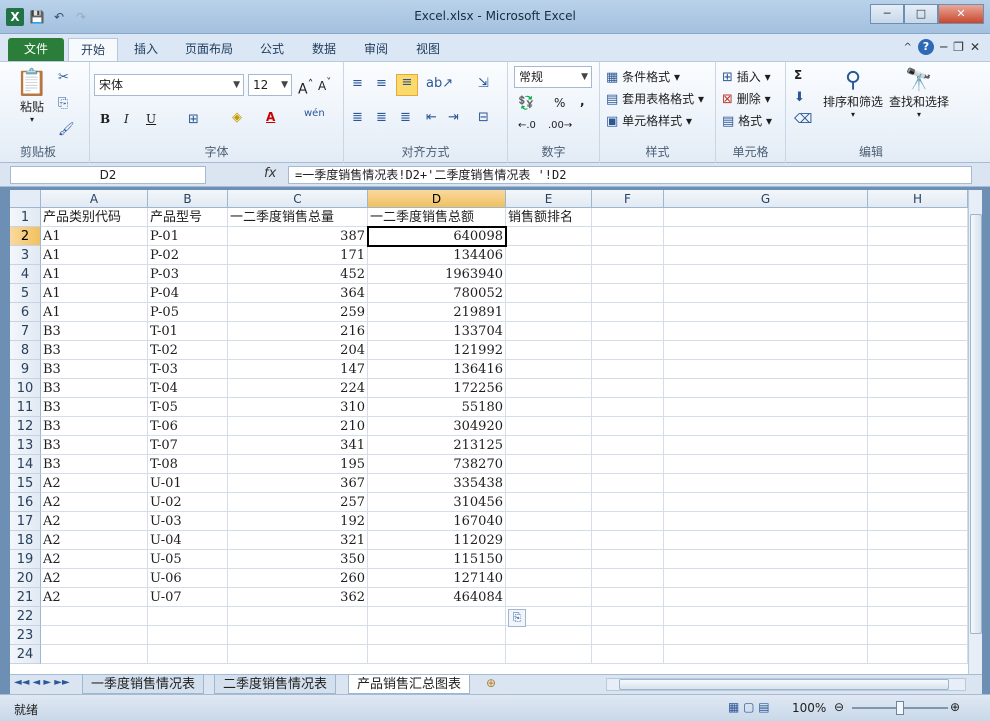 This screenshot has width=990, height=721. I want to click on close-workbook-icon: ✕, so click(975, 47).